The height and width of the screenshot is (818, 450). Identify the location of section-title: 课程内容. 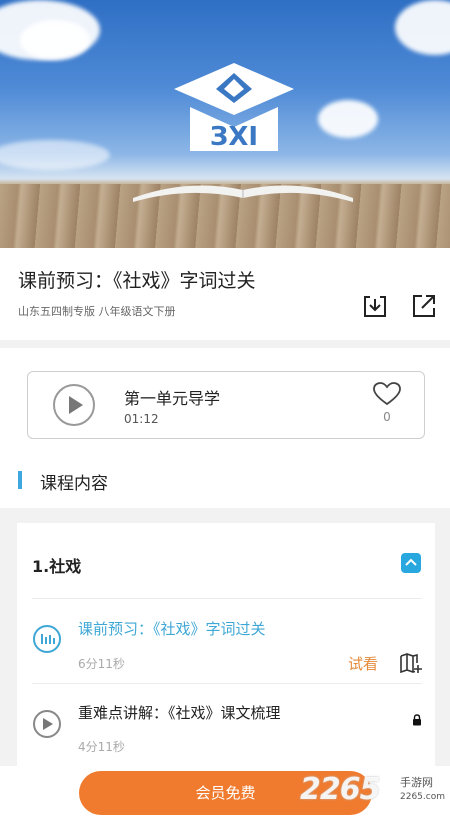
(74, 484).